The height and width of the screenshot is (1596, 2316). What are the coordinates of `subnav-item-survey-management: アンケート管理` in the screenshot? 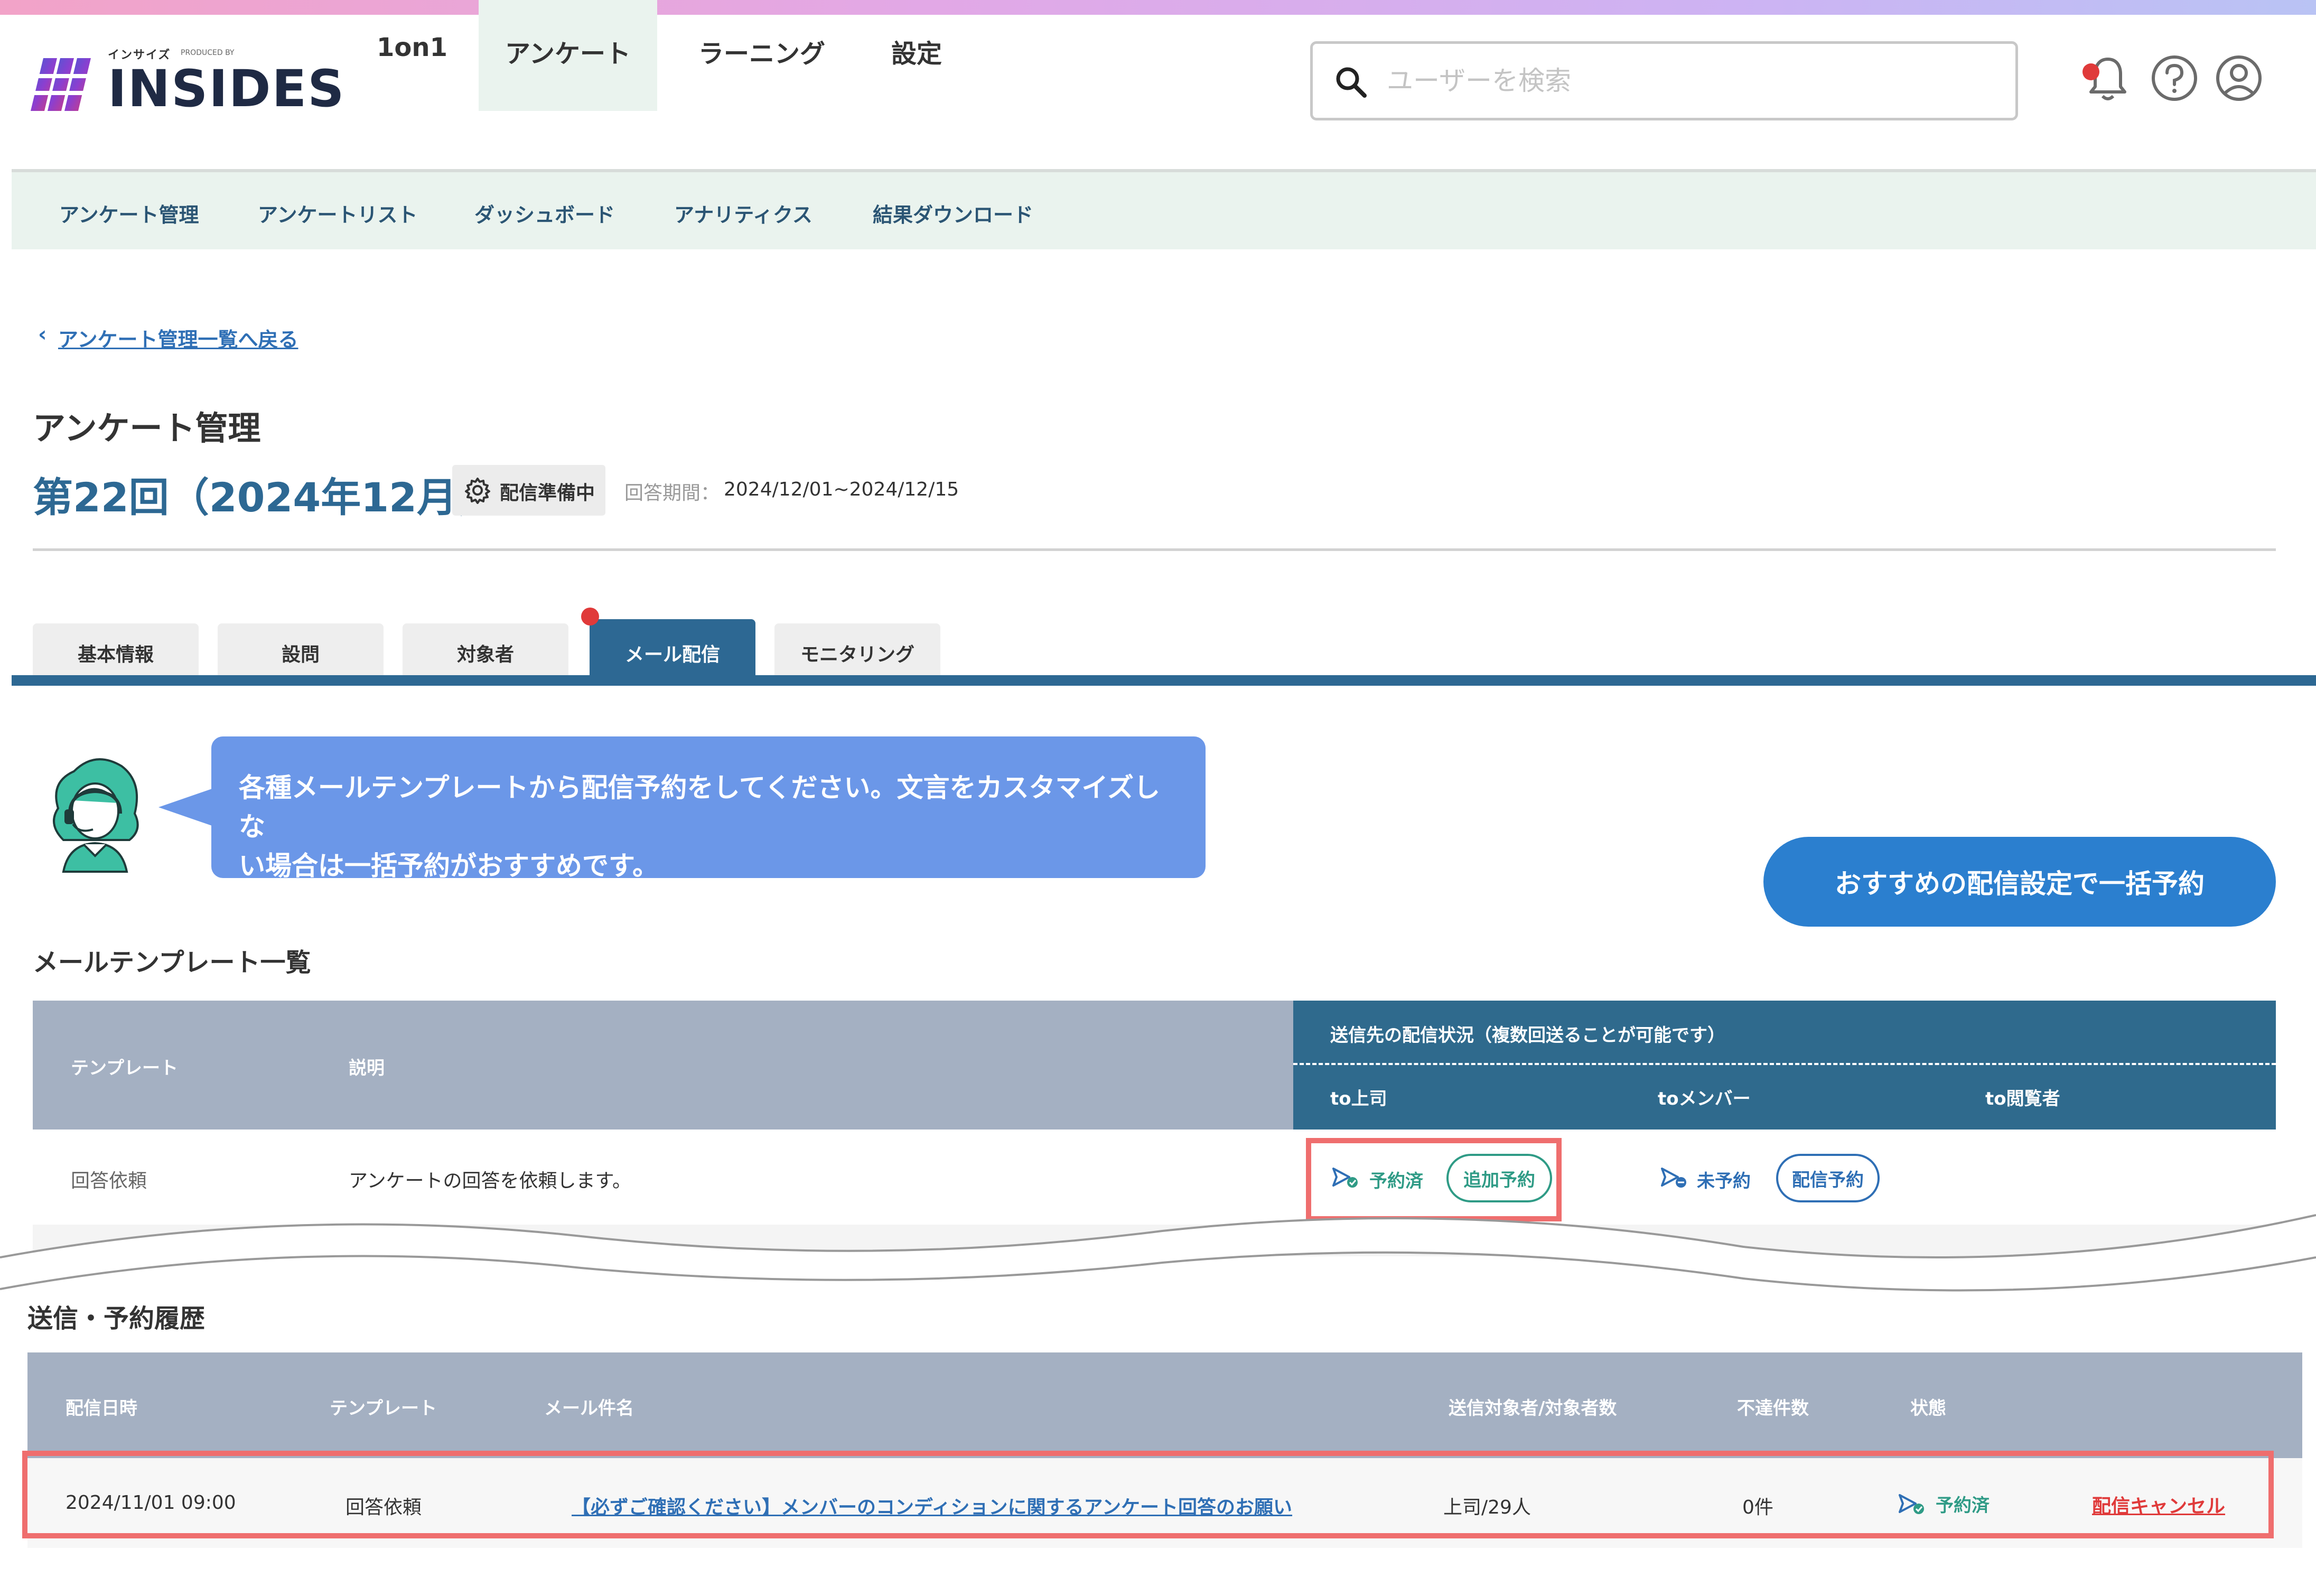 It's located at (129, 213).